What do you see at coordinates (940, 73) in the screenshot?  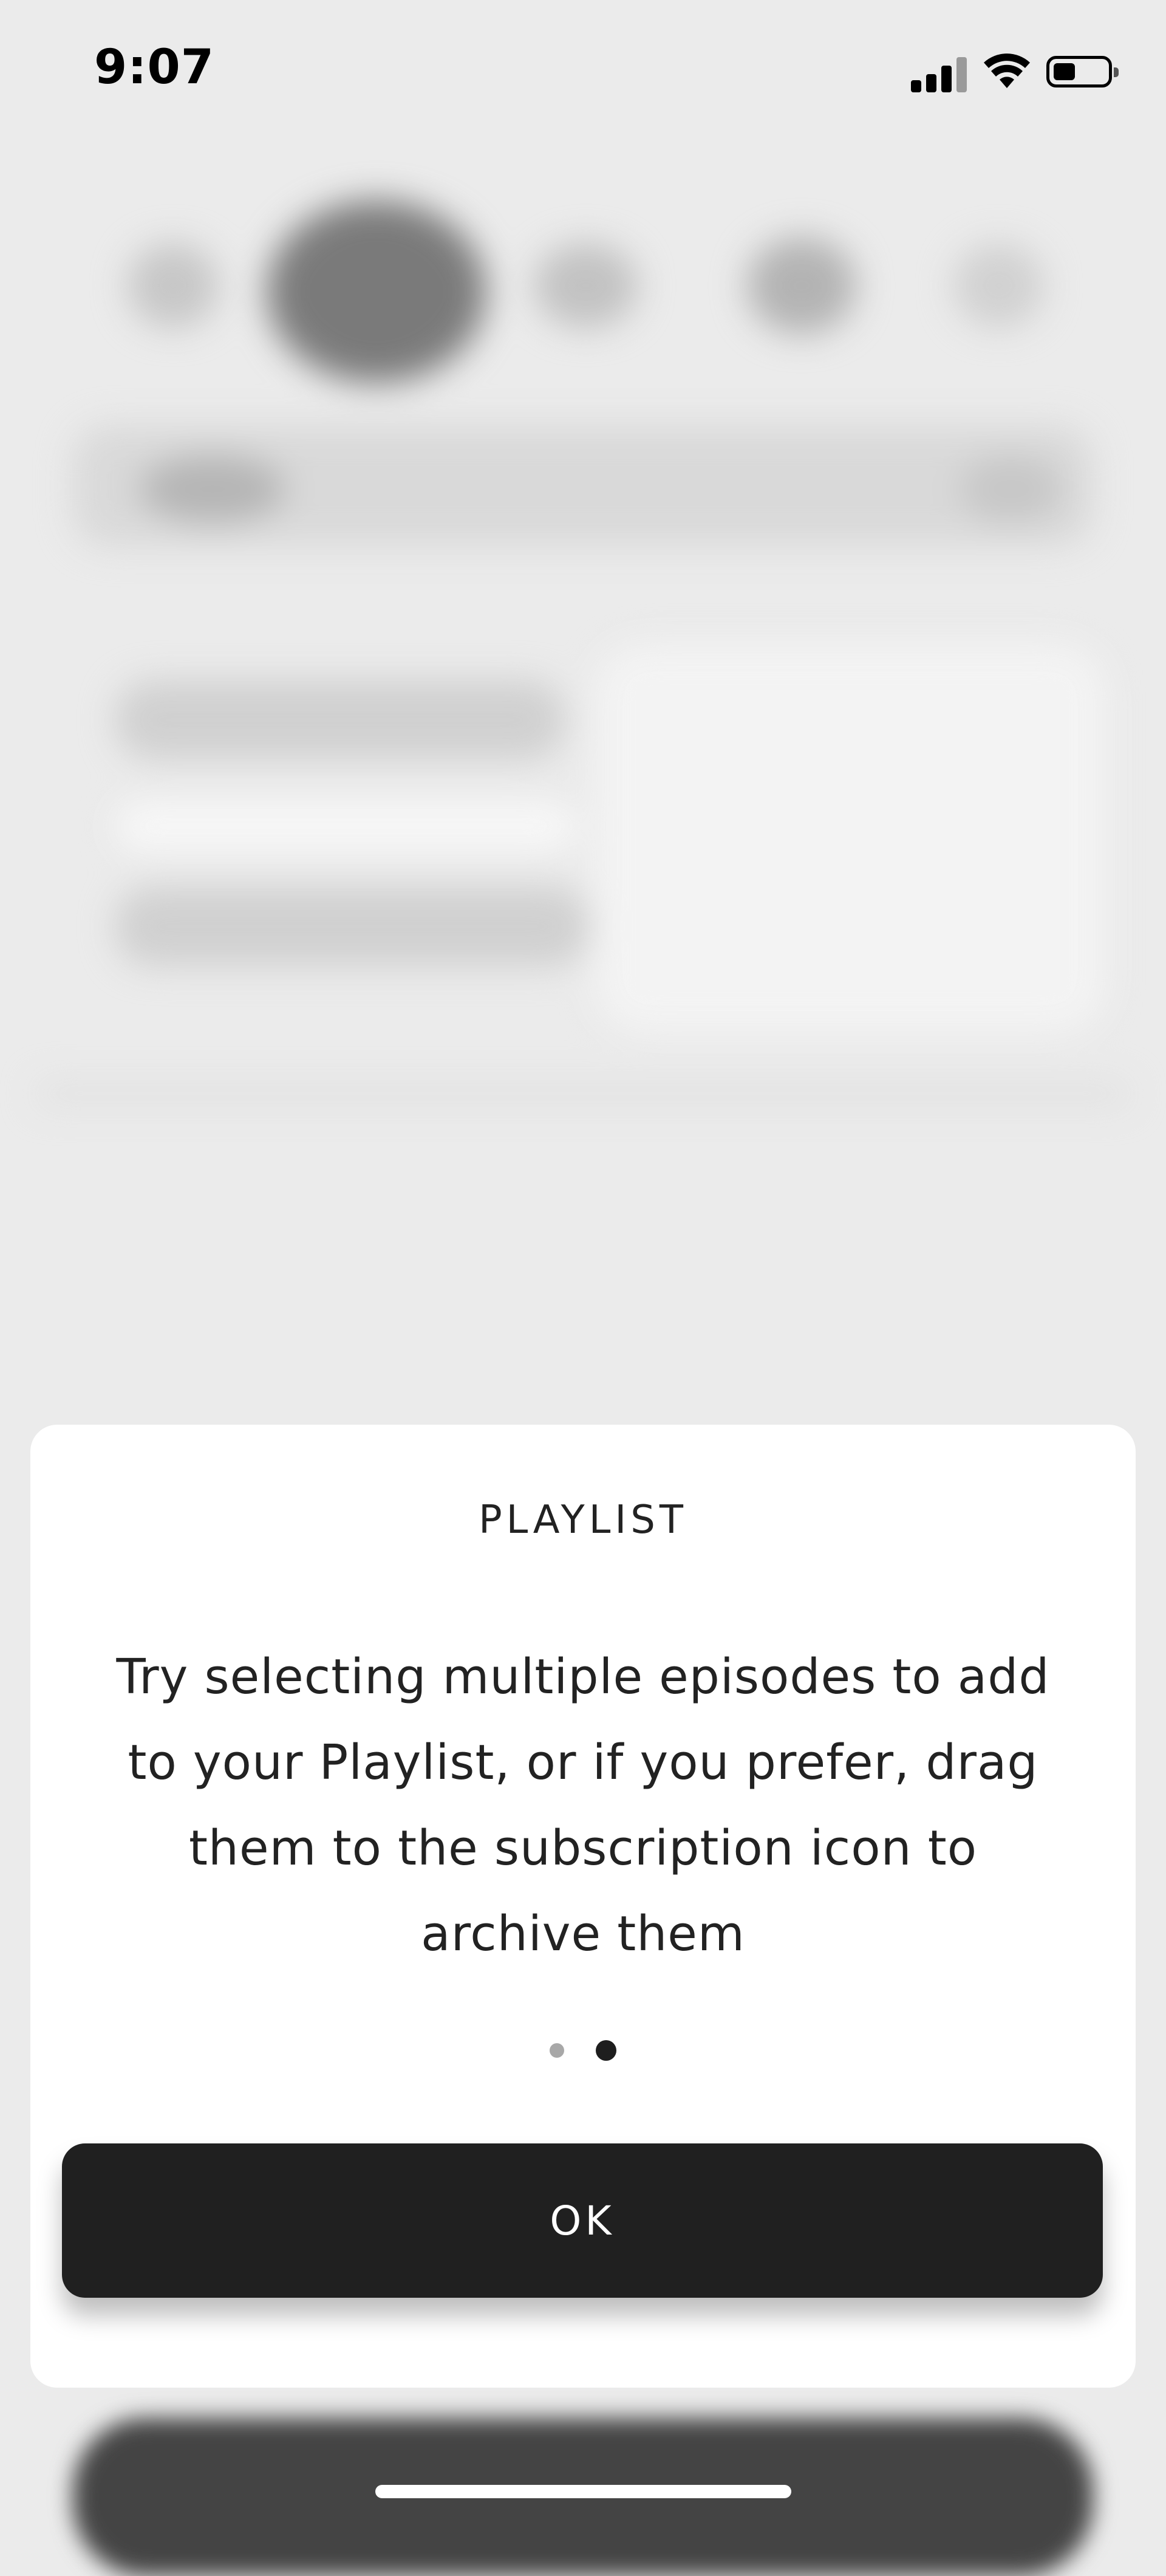 I see `cellular-signal-icon` at bounding box center [940, 73].